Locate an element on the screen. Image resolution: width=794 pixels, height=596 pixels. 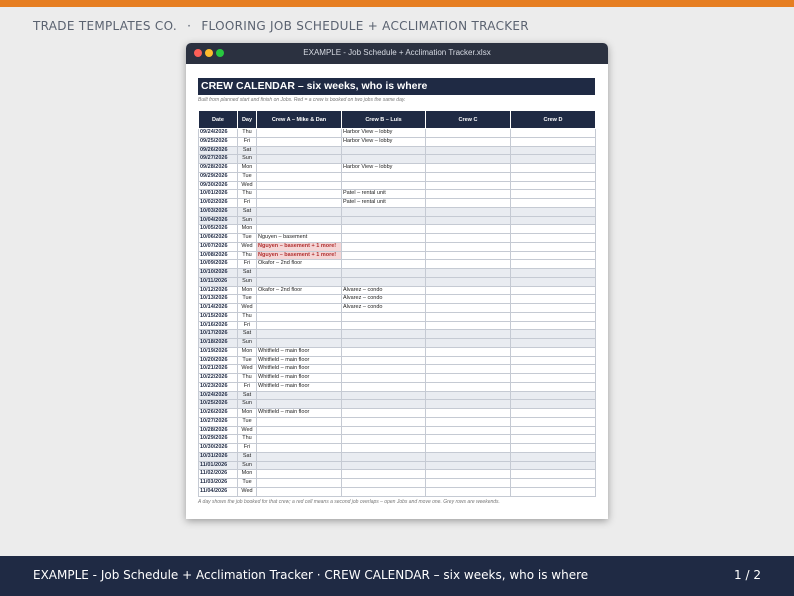
column-header-day: Day is located at coordinates (247, 119).